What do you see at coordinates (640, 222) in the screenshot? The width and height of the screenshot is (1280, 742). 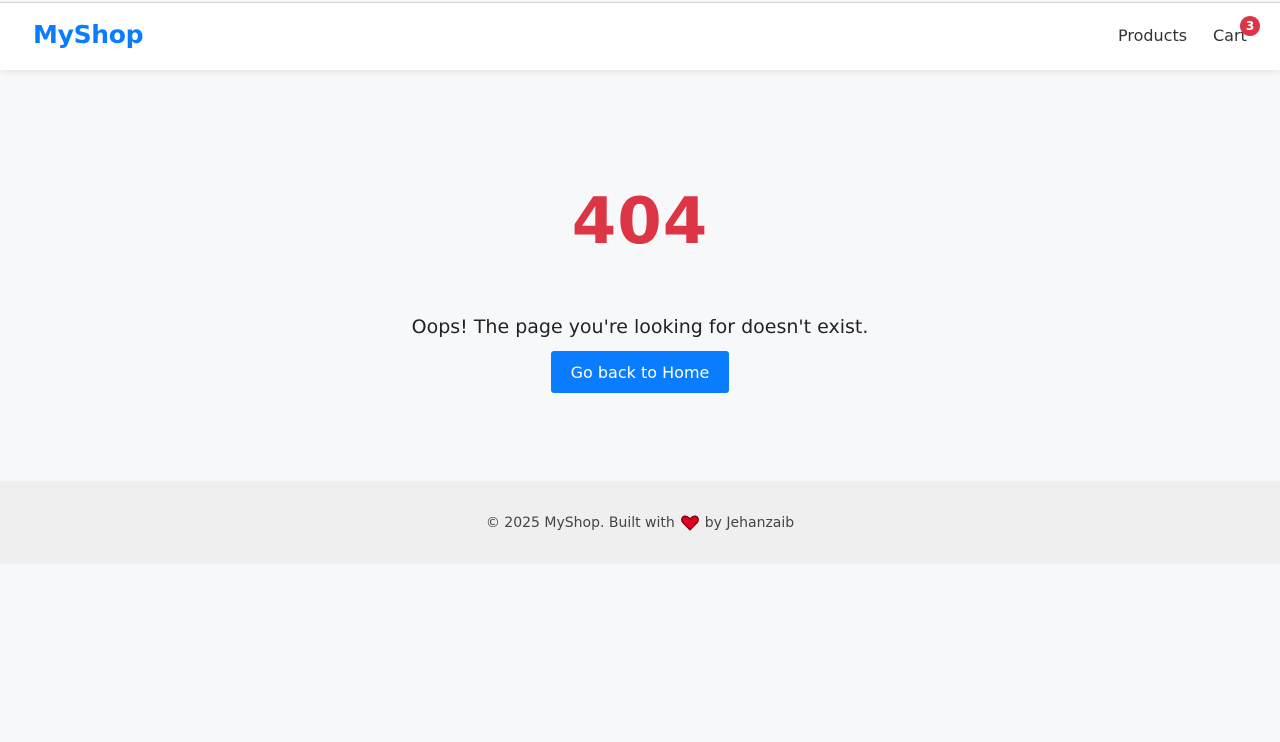 I see `error-code: 404` at bounding box center [640, 222].